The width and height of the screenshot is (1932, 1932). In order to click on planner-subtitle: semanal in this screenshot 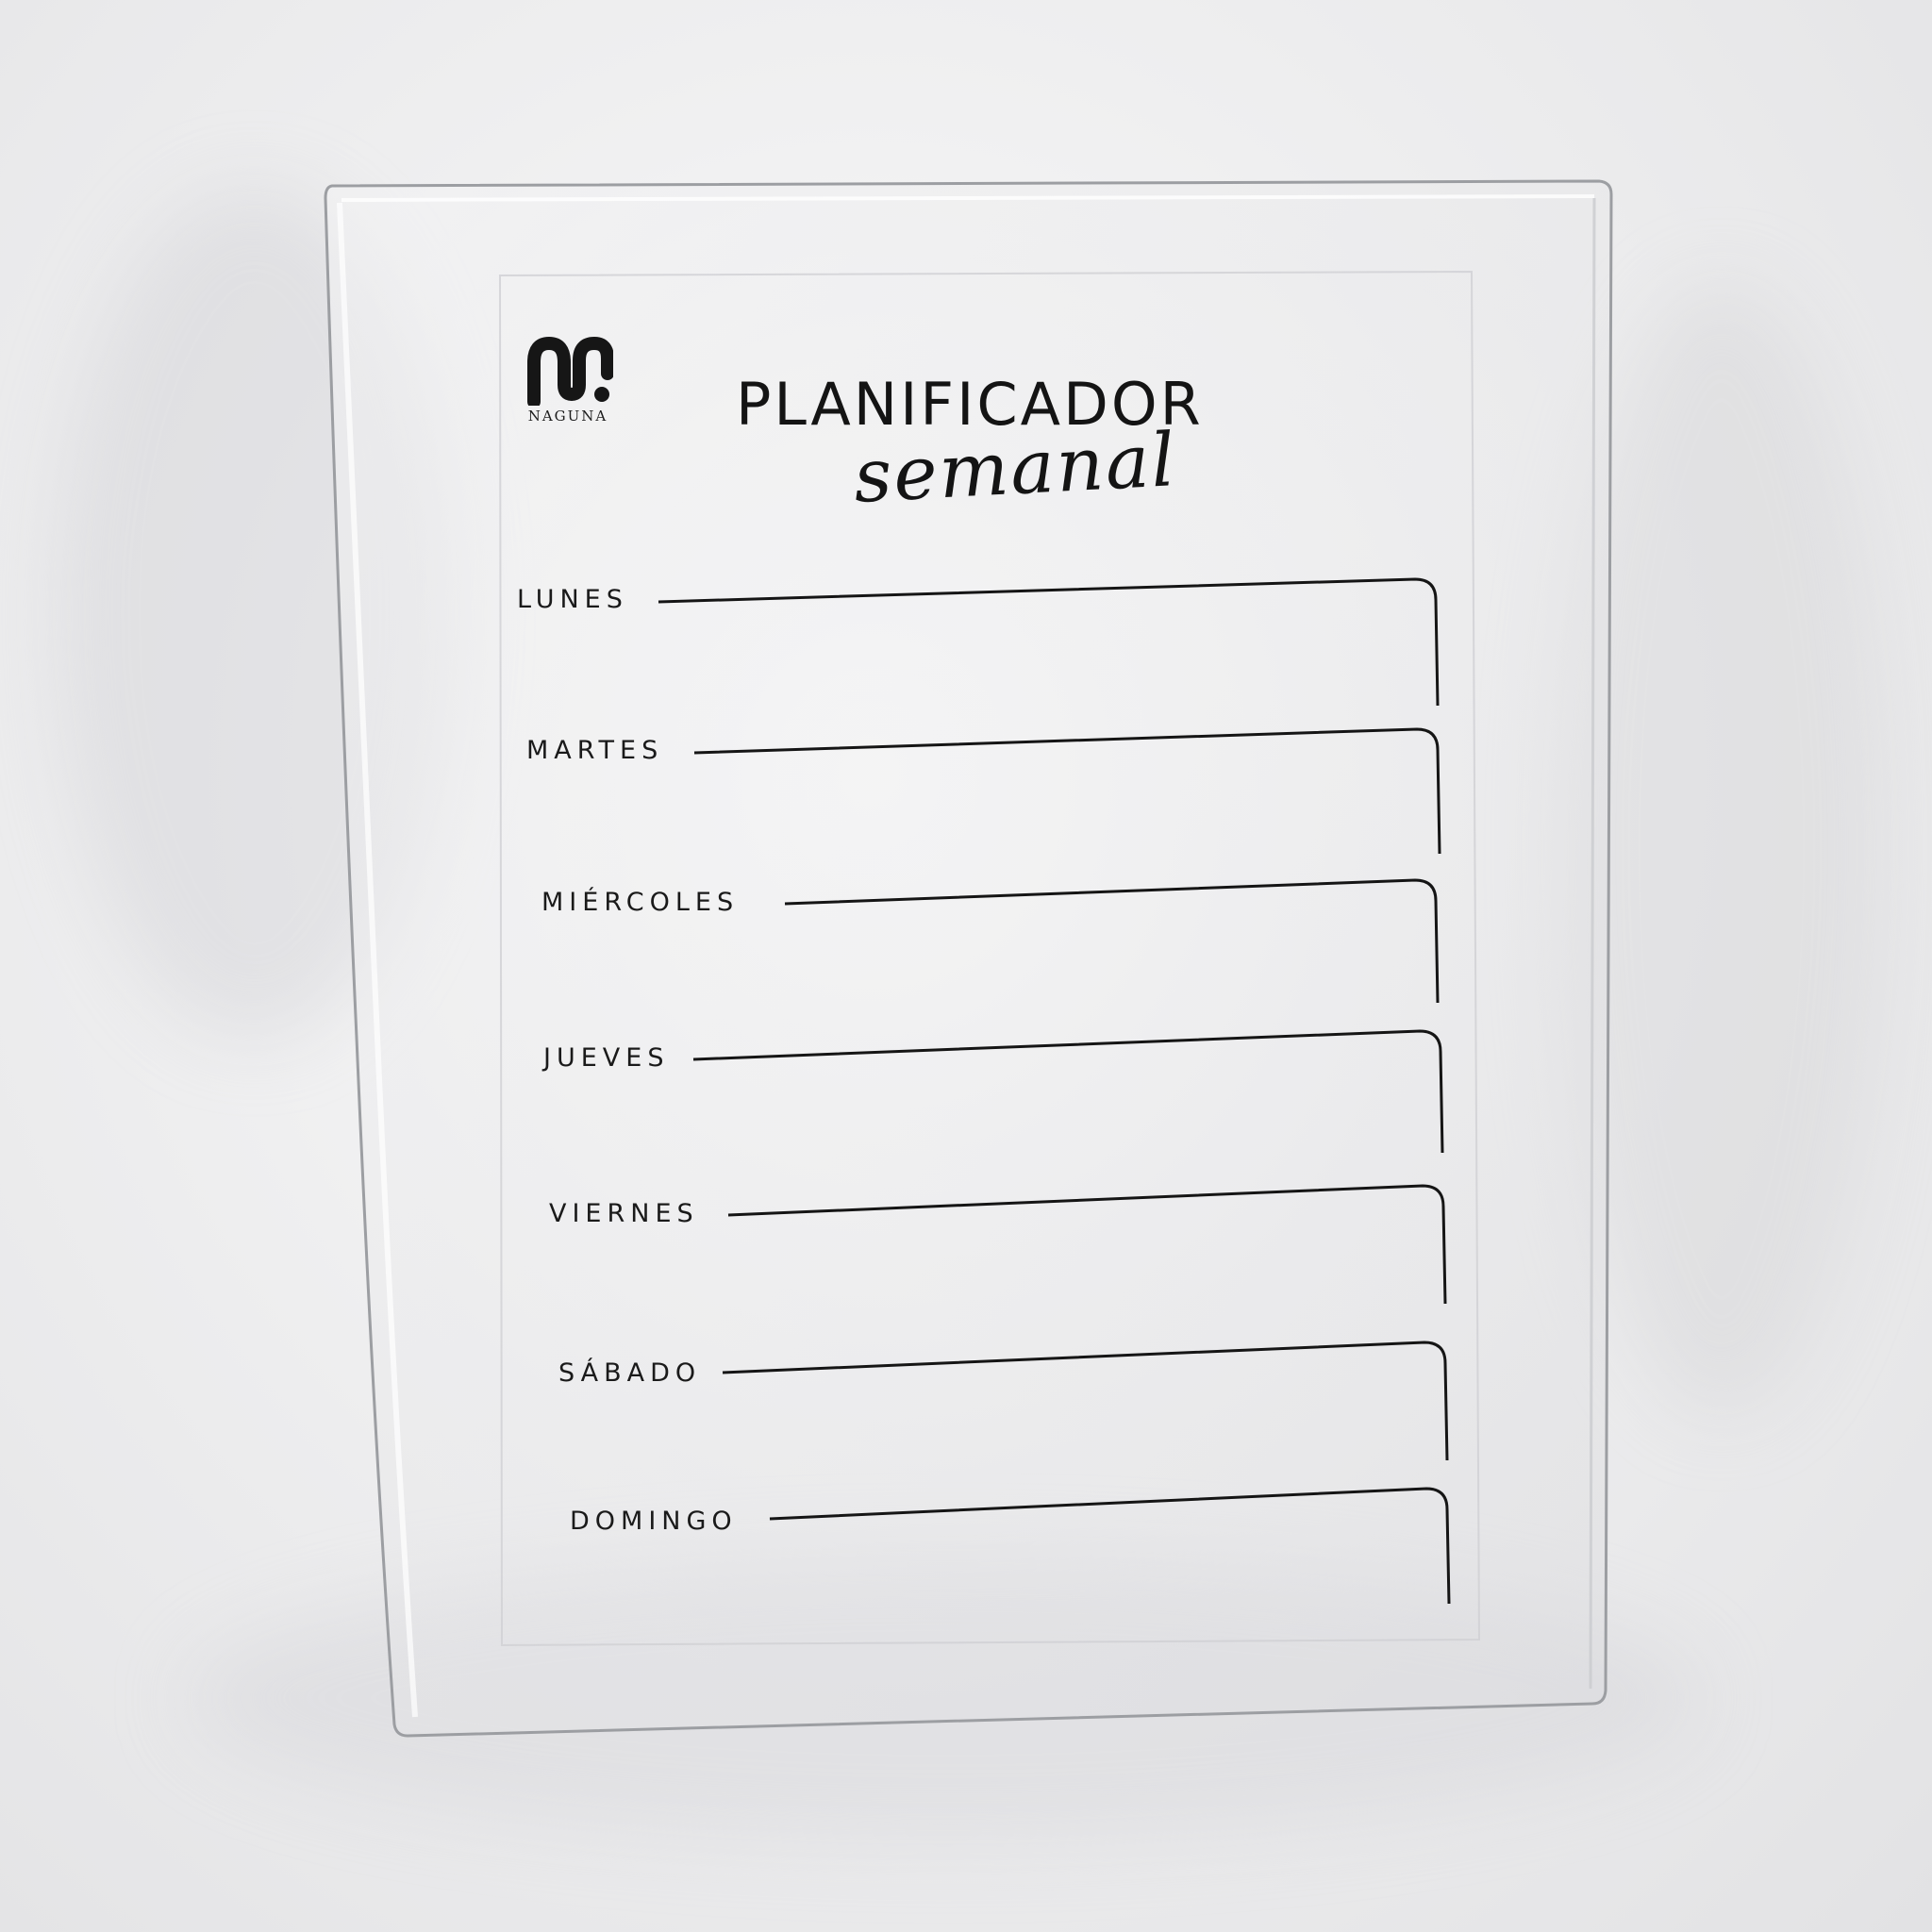, I will do `click(1015, 469)`.